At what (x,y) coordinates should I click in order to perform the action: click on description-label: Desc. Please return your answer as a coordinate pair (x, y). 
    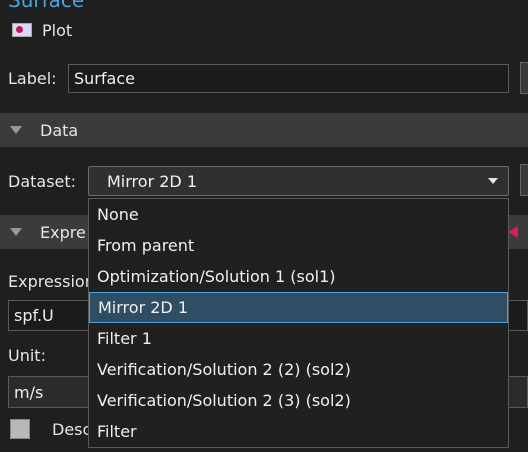
    Looking at the image, I should click on (72, 429).